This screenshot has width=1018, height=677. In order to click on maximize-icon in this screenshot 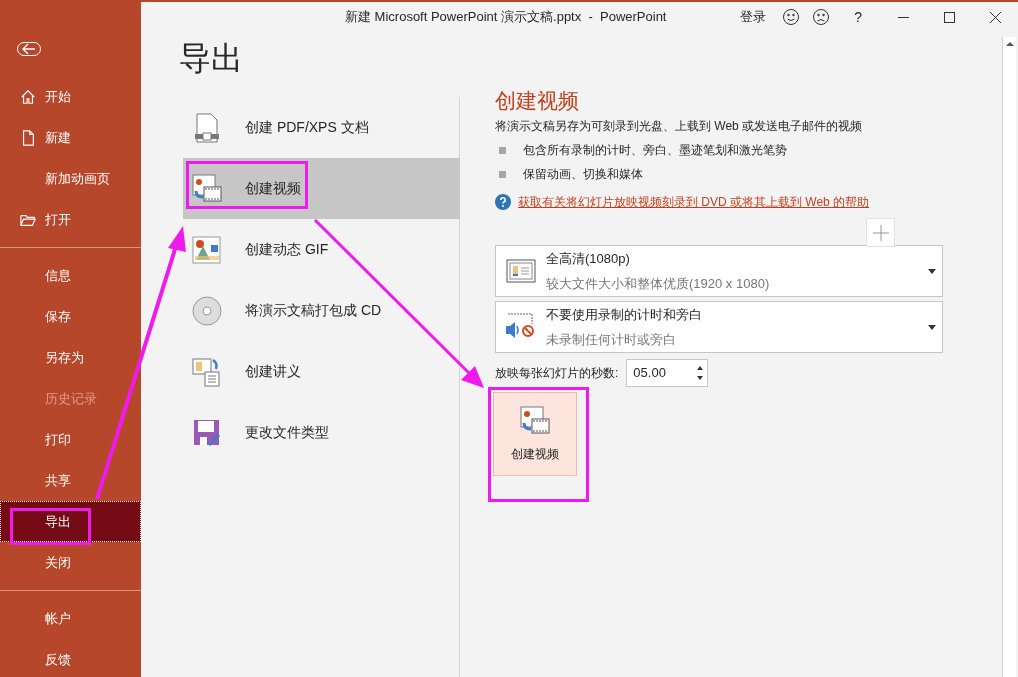, I will do `click(949, 17)`.